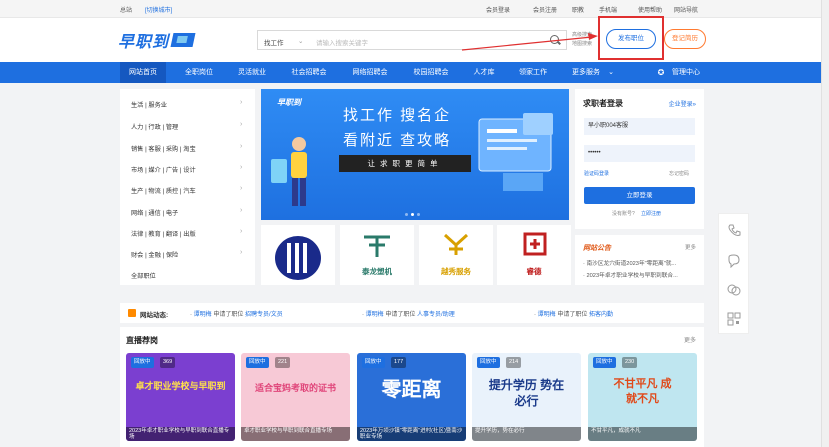 This screenshot has width=829, height=447. What do you see at coordinates (154, 126) in the screenshot?
I see `category-item: 人力 | 行政 | 管理` at bounding box center [154, 126].